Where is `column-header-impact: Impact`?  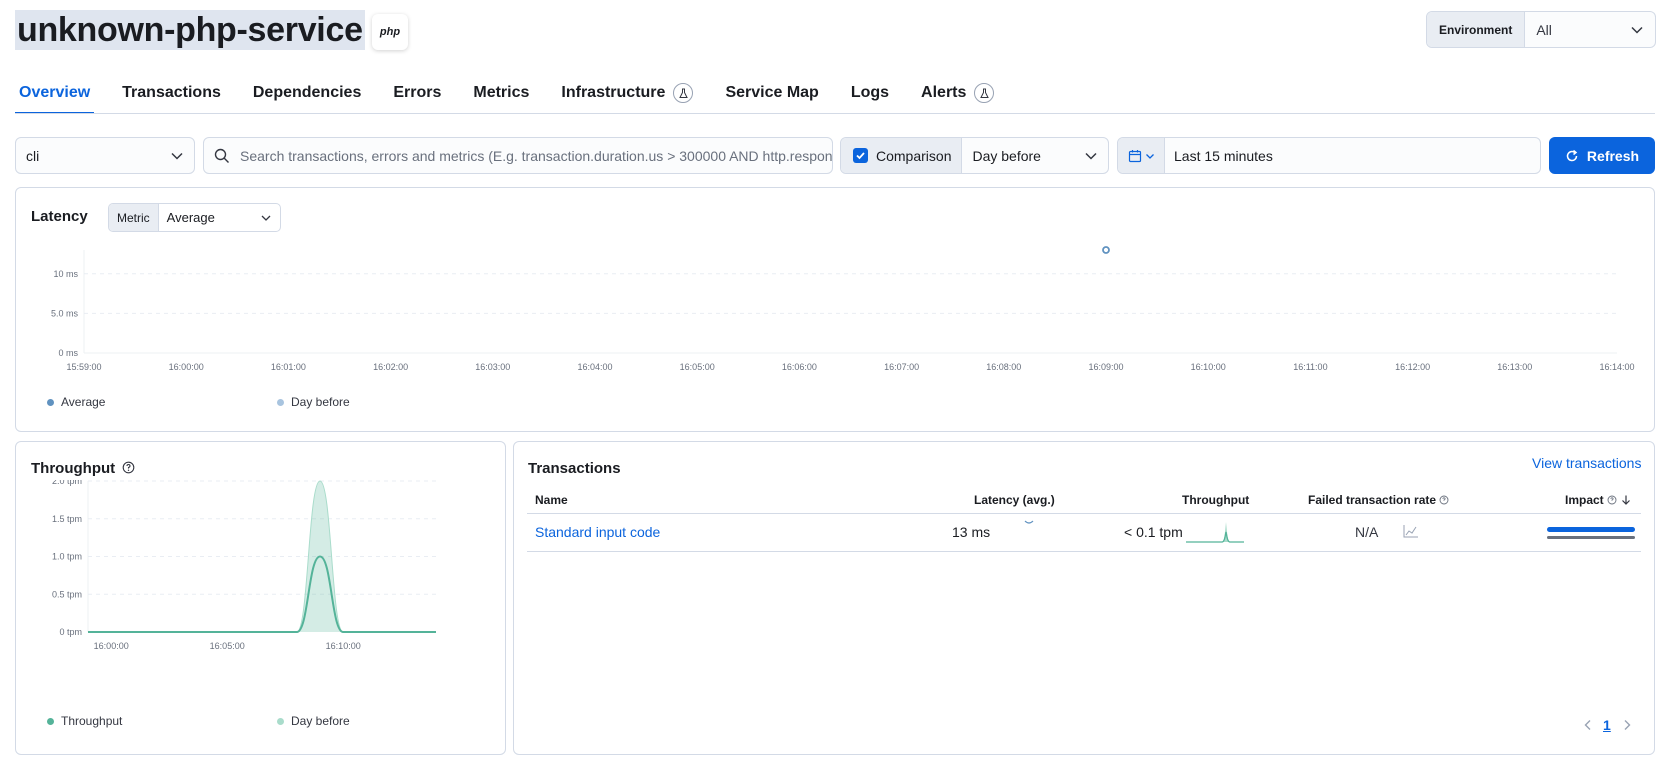
column-header-impact: Impact is located at coordinates (1598, 500).